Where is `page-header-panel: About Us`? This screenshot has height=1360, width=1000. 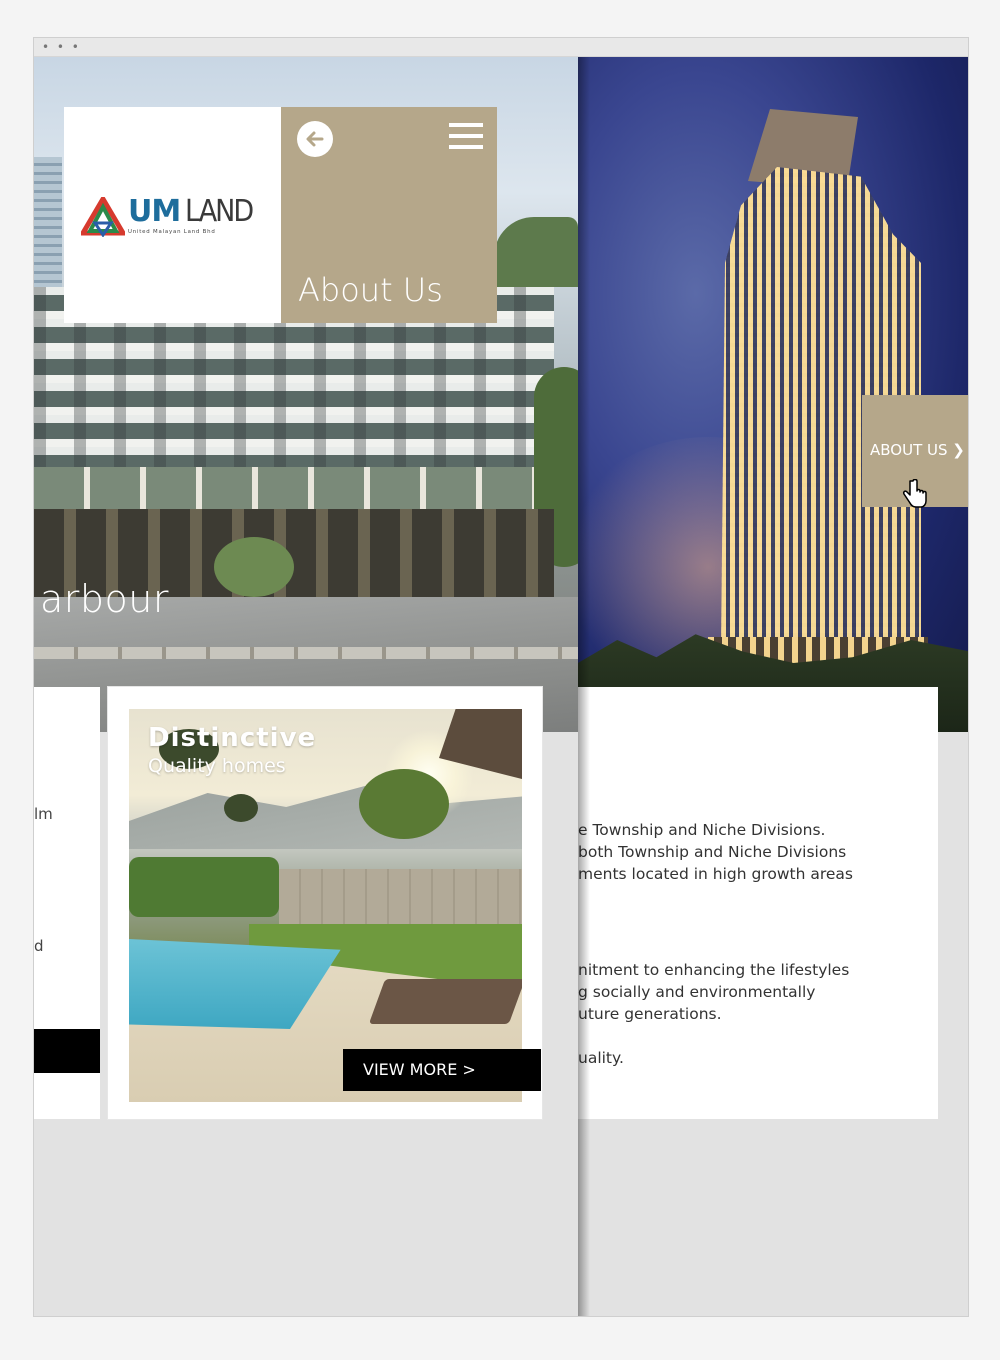
page-header-panel: About Us is located at coordinates (389, 215).